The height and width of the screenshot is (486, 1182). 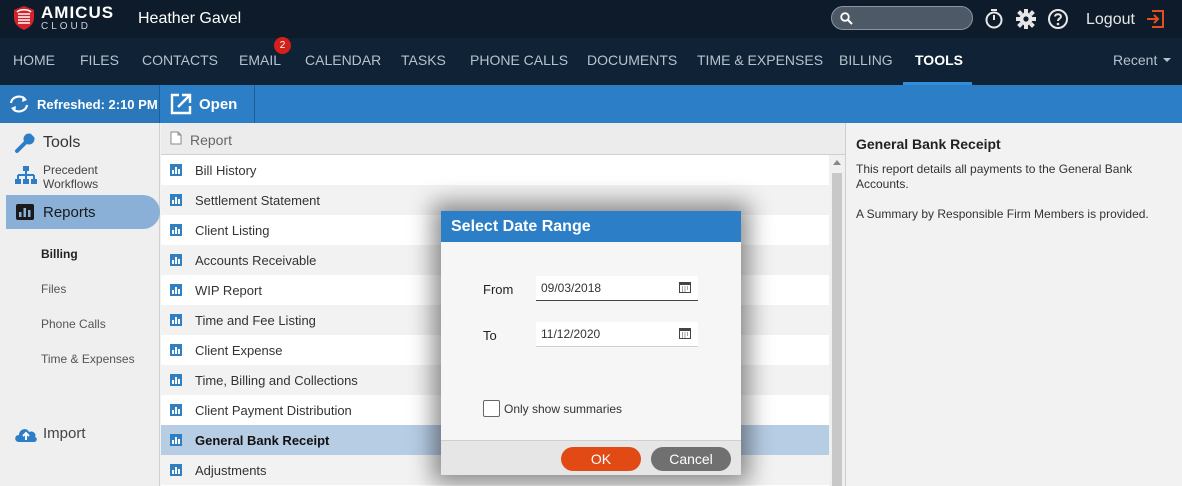 I want to click on nav-tasks: TASKS, so click(x=423, y=60).